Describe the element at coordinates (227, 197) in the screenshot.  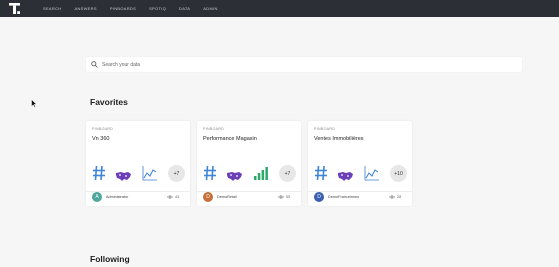
I see `card-owner: DemoRetail` at that location.